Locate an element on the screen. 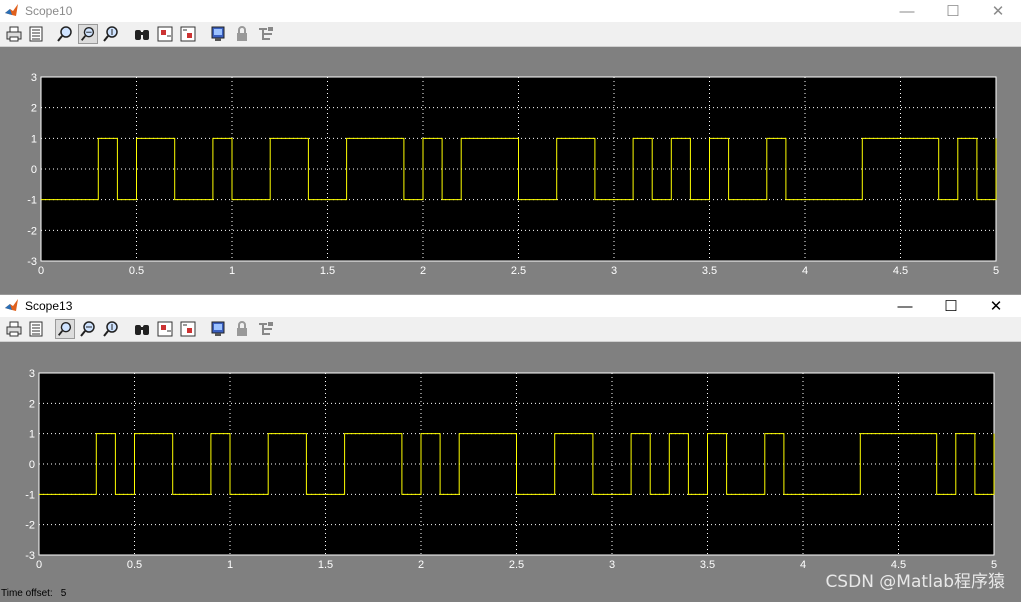  time-offset-value: 5 is located at coordinates (63, 593).